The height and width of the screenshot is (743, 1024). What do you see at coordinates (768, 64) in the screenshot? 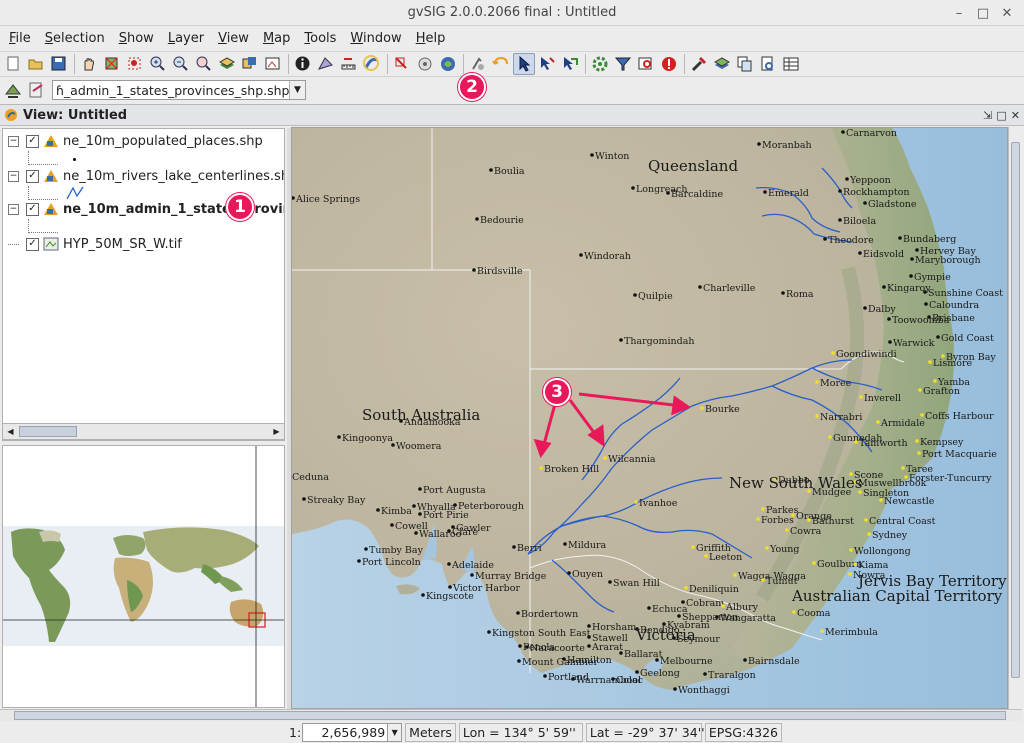
I see `zoom-doc-icon` at bounding box center [768, 64].